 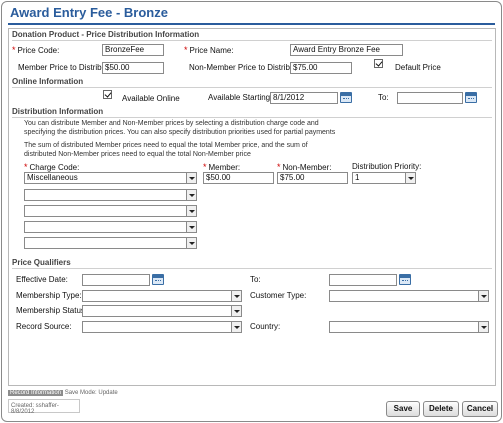 What do you see at coordinates (52, 167) in the screenshot?
I see `charge-code-label: * Charge Code:` at bounding box center [52, 167].